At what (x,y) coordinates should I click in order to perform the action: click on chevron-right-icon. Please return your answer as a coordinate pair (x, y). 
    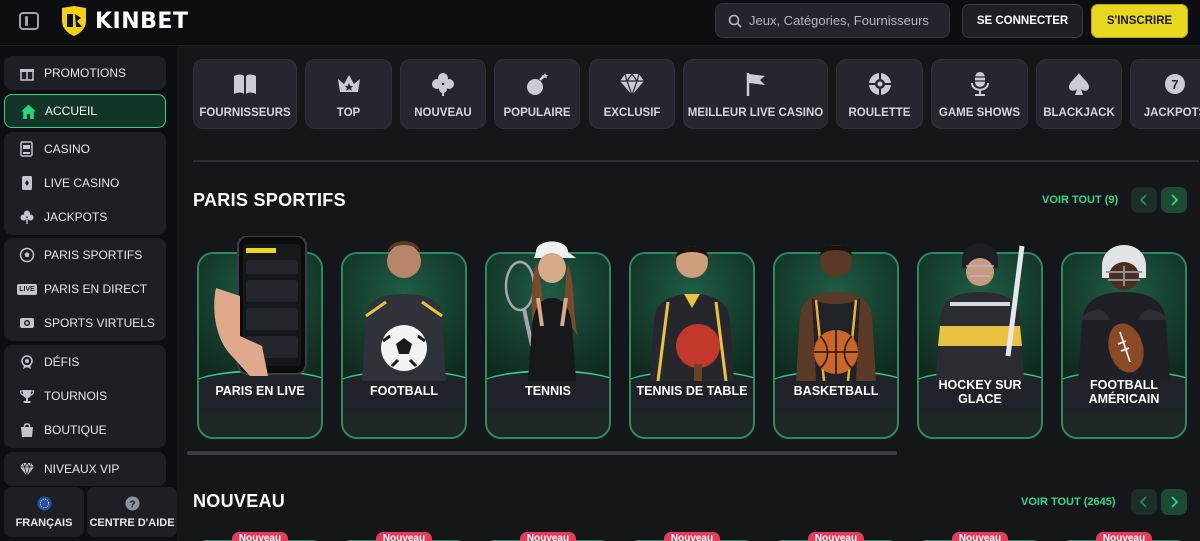
    Looking at the image, I should click on (1175, 502).